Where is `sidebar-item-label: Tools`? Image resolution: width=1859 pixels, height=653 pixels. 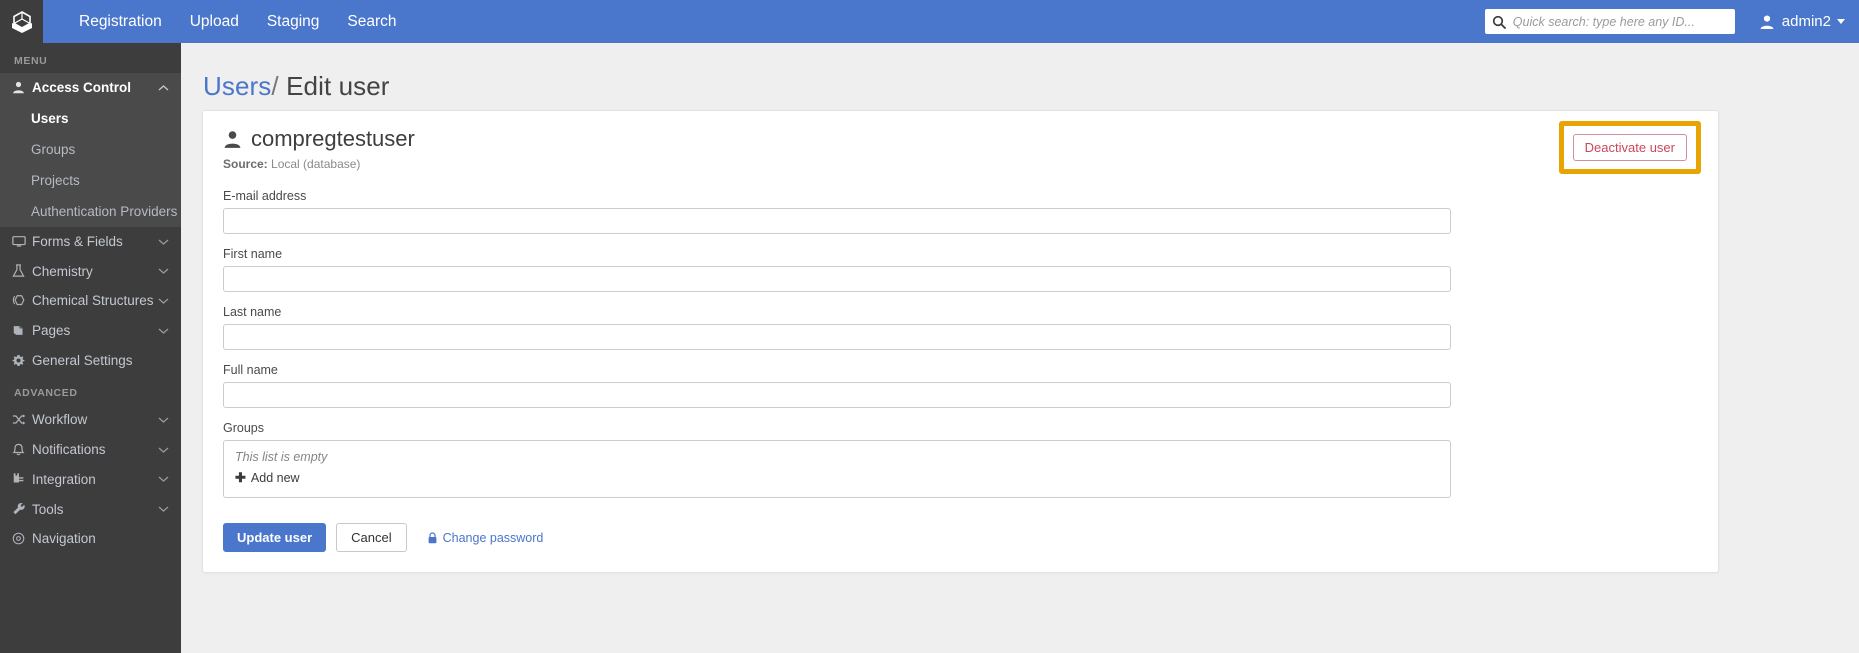
sidebar-item-label: Tools is located at coordinates (48, 509).